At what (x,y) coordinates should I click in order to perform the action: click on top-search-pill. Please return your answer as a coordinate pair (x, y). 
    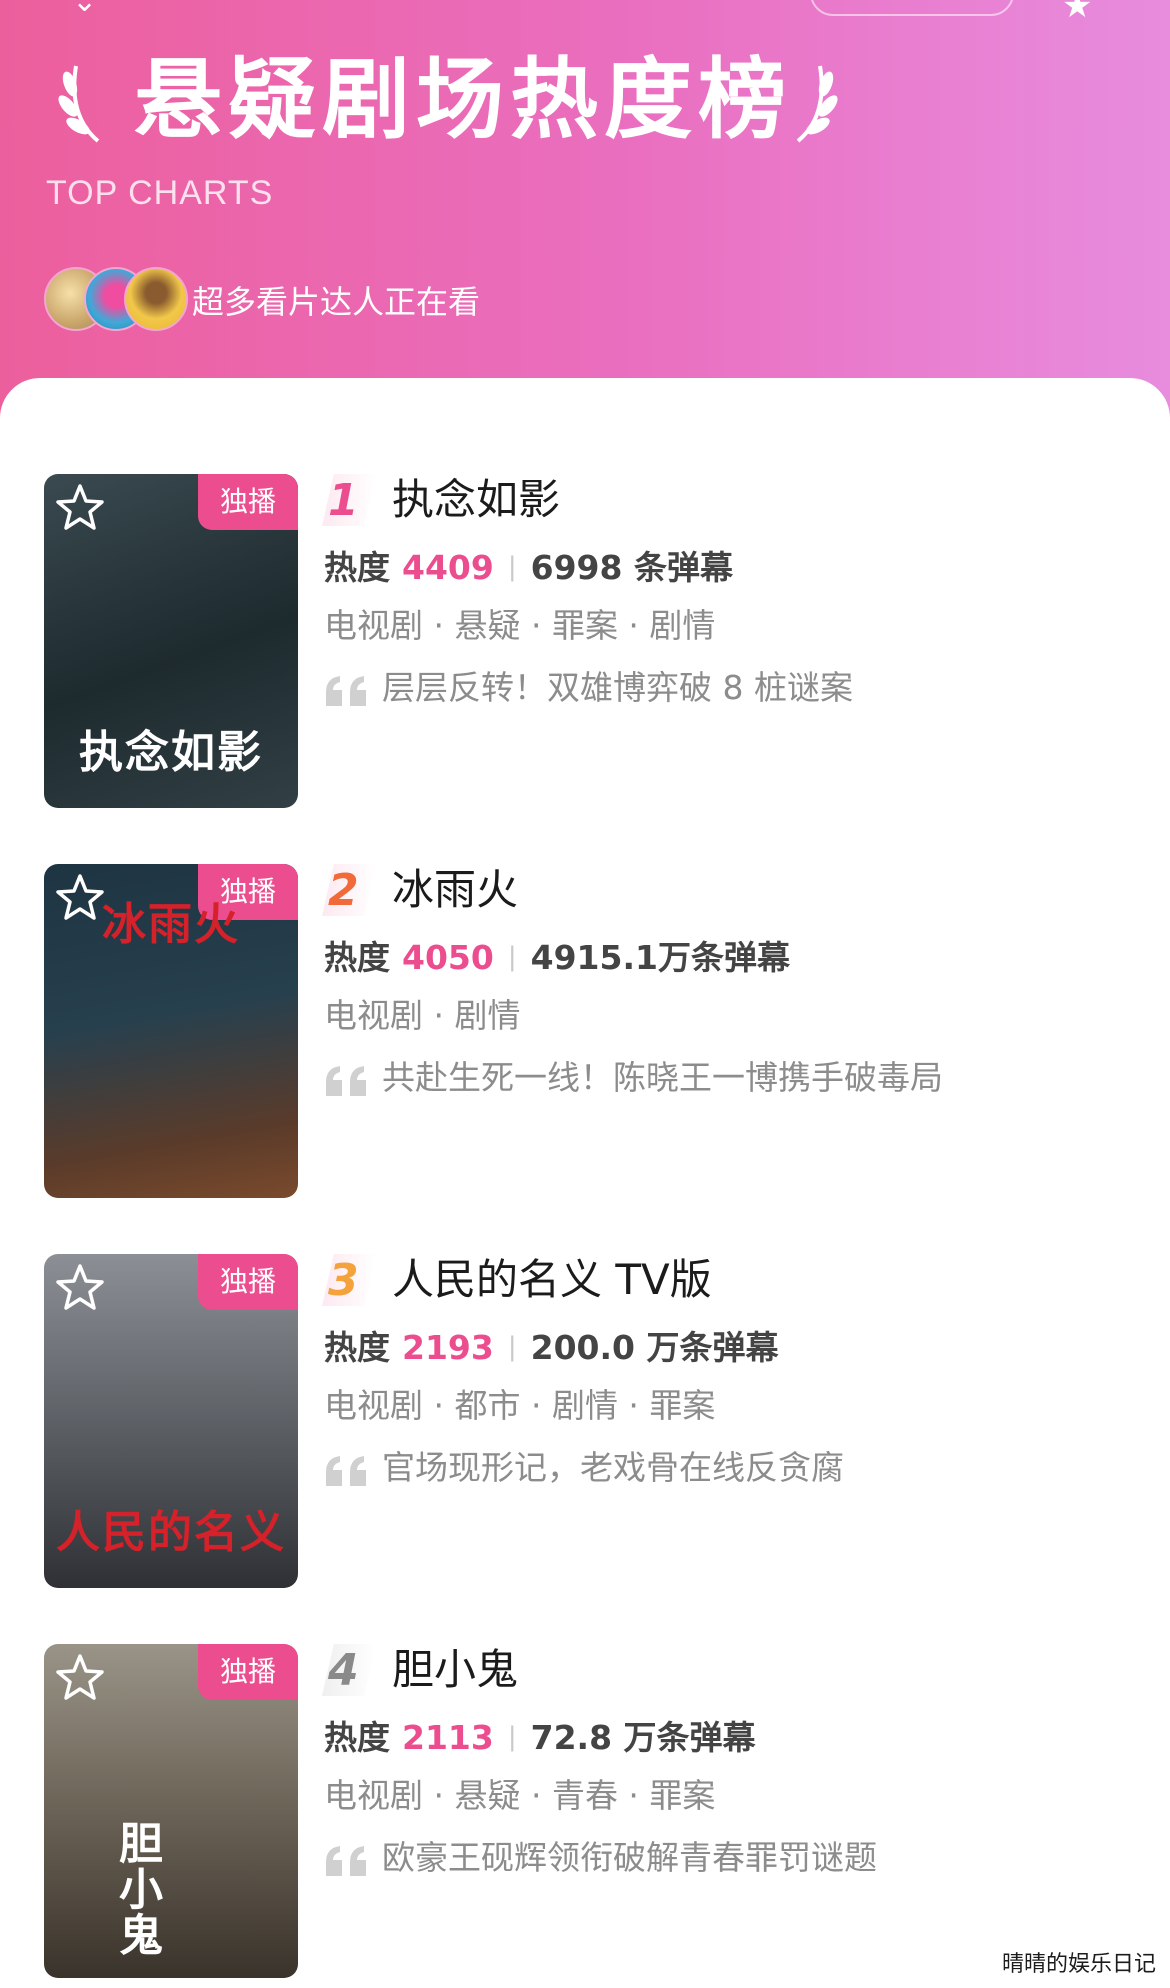
    Looking at the image, I should click on (912, 8).